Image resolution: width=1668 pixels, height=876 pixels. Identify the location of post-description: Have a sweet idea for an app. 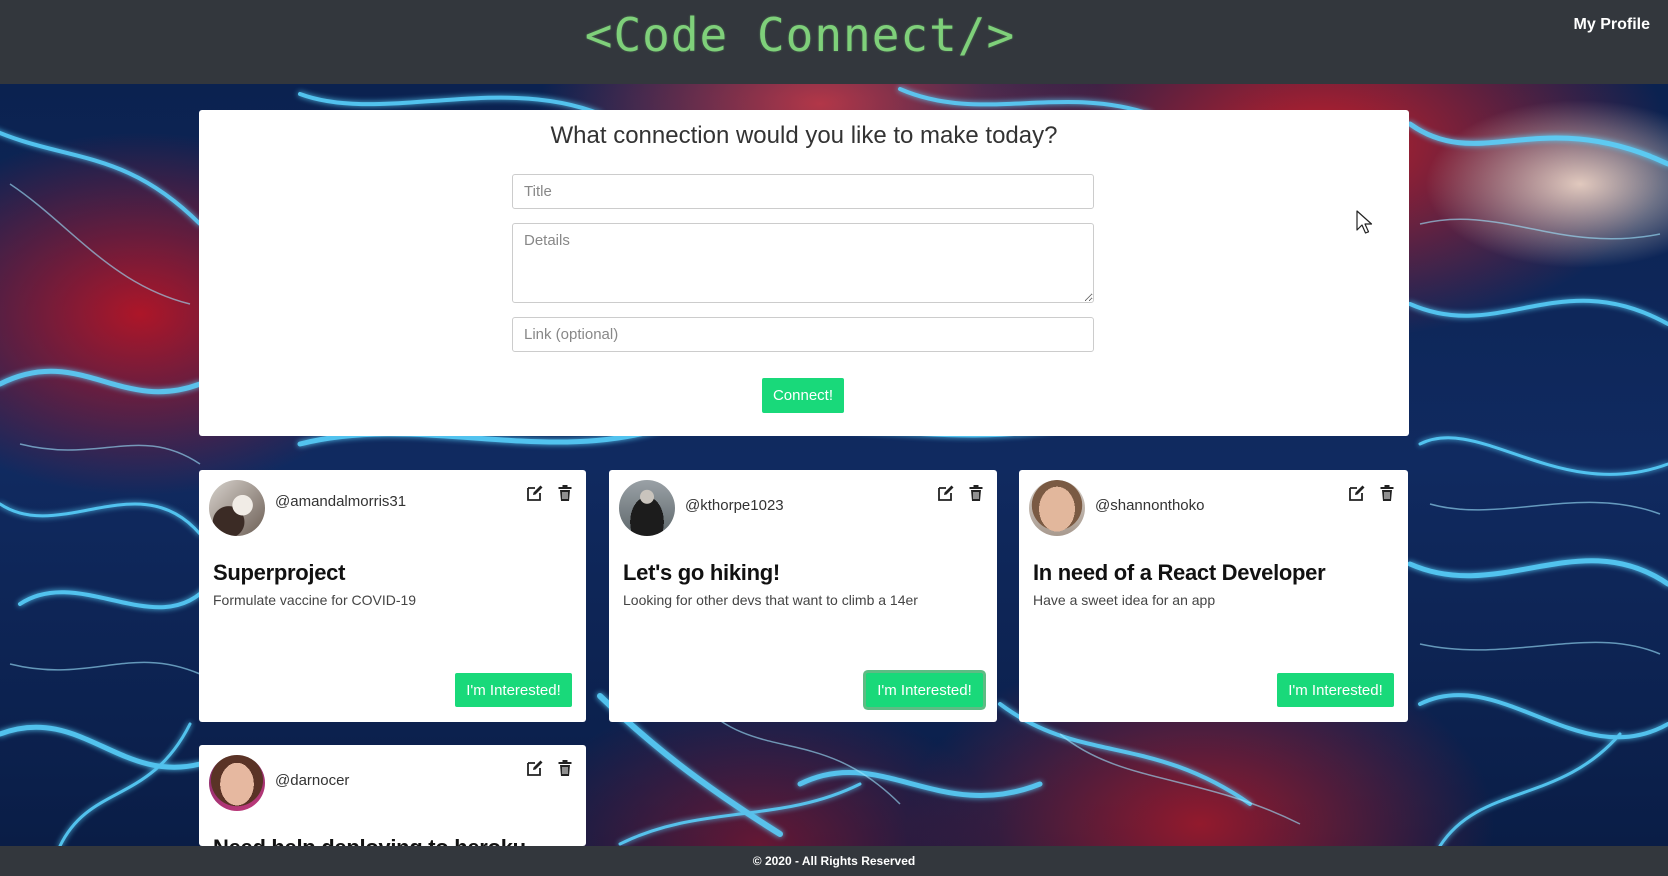
(1124, 600).